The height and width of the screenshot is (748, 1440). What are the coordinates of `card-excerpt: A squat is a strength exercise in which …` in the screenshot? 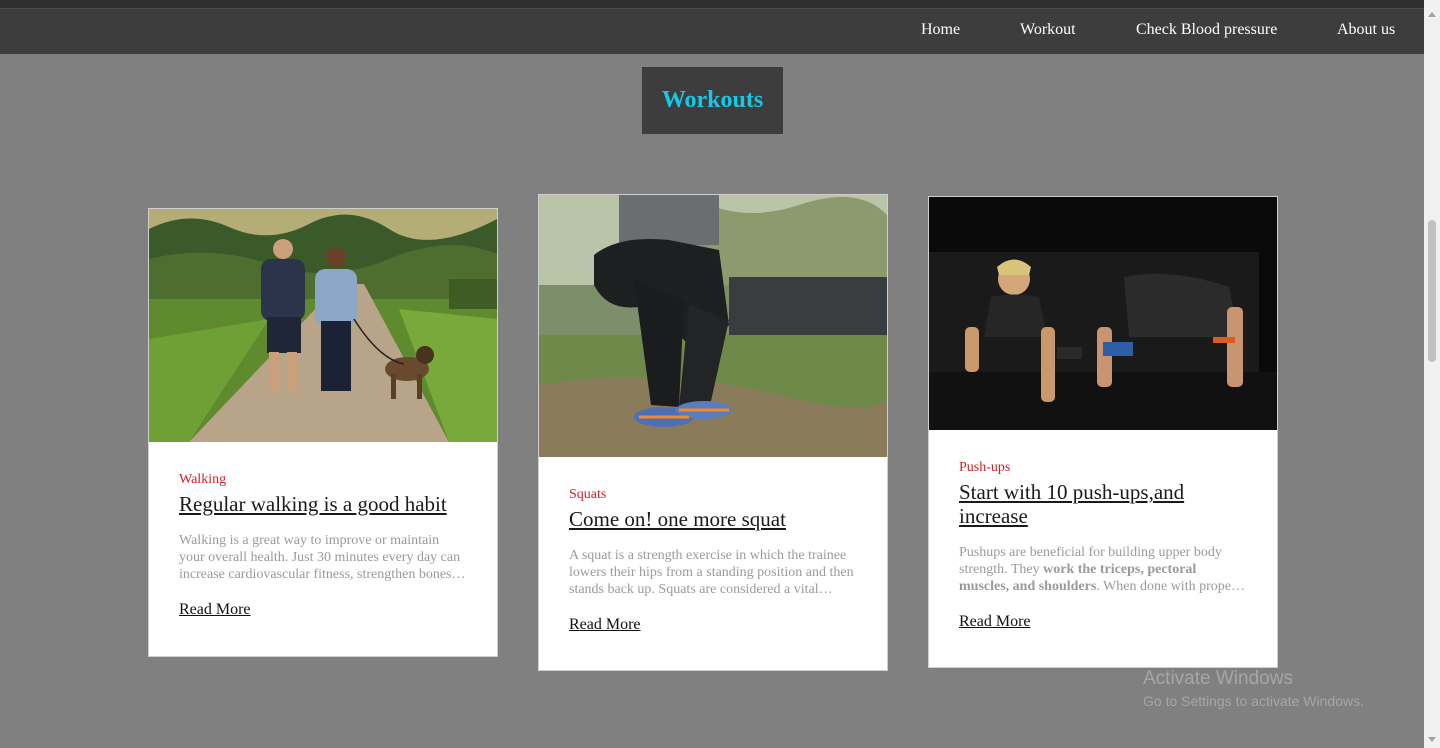 It's located at (711, 572).